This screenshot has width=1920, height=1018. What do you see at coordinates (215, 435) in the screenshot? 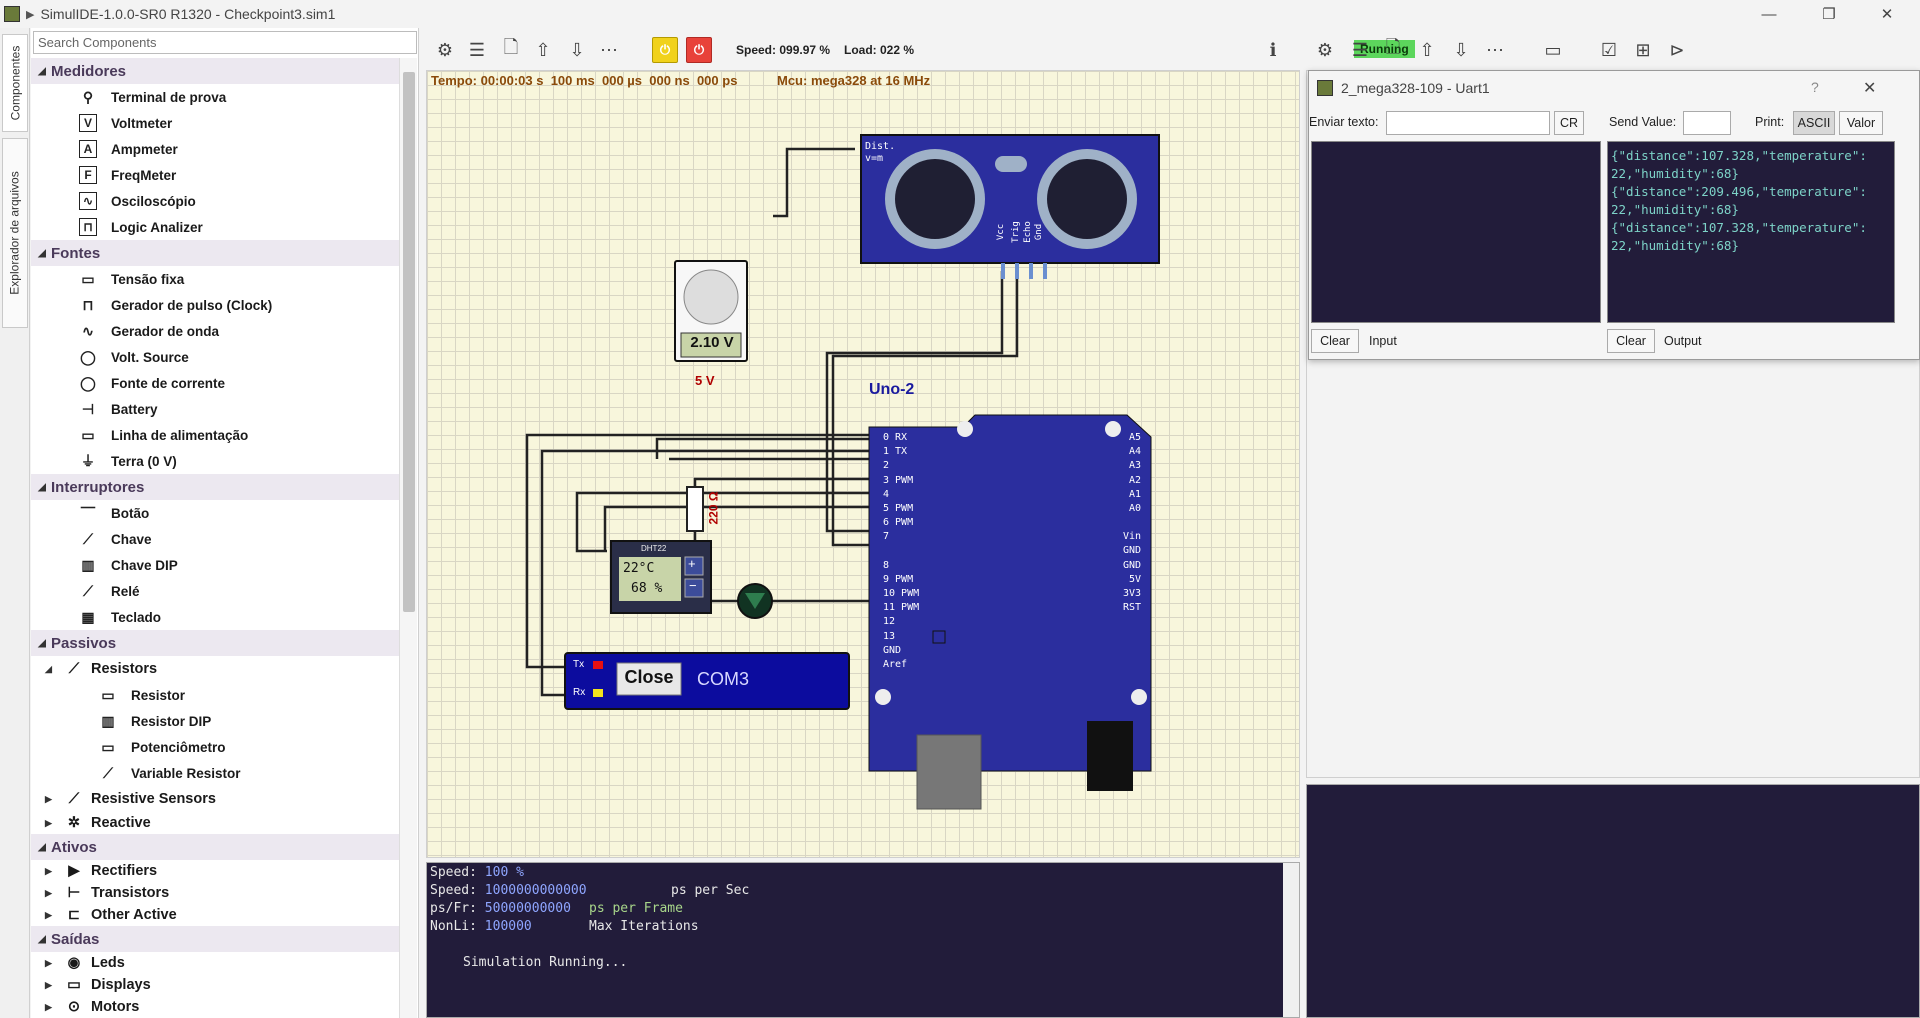
I see `component-item: ▭ Linha de alimentação` at bounding box center [215, 435].